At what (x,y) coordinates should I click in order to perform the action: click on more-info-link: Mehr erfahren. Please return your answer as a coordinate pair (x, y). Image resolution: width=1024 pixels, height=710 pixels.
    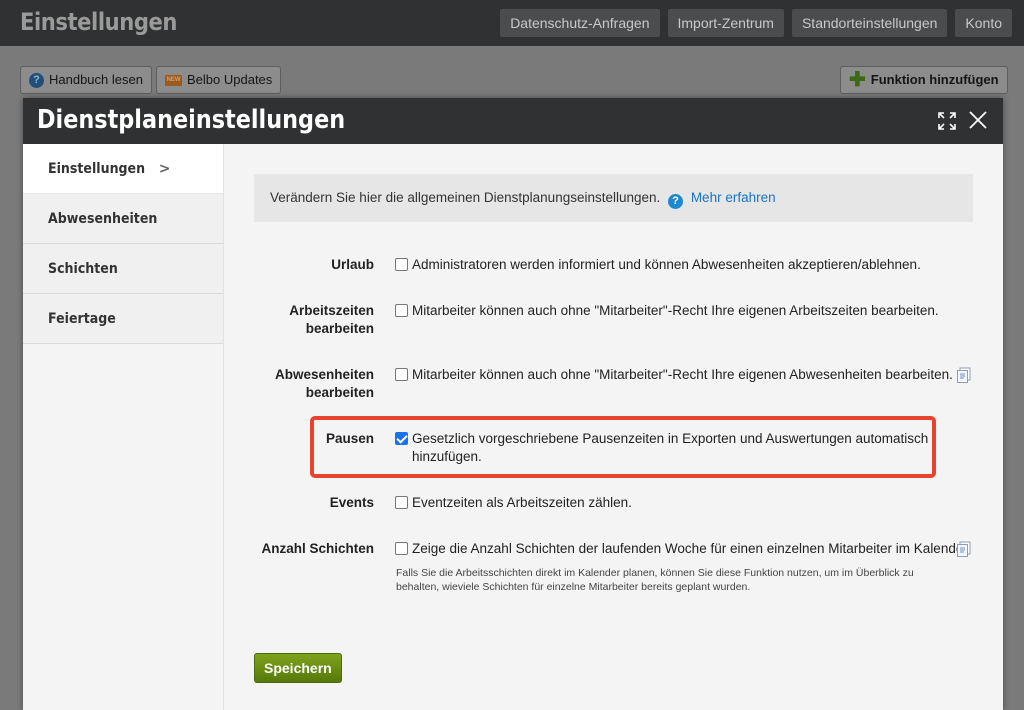
    Looking at the image, I should click on (733, 197).